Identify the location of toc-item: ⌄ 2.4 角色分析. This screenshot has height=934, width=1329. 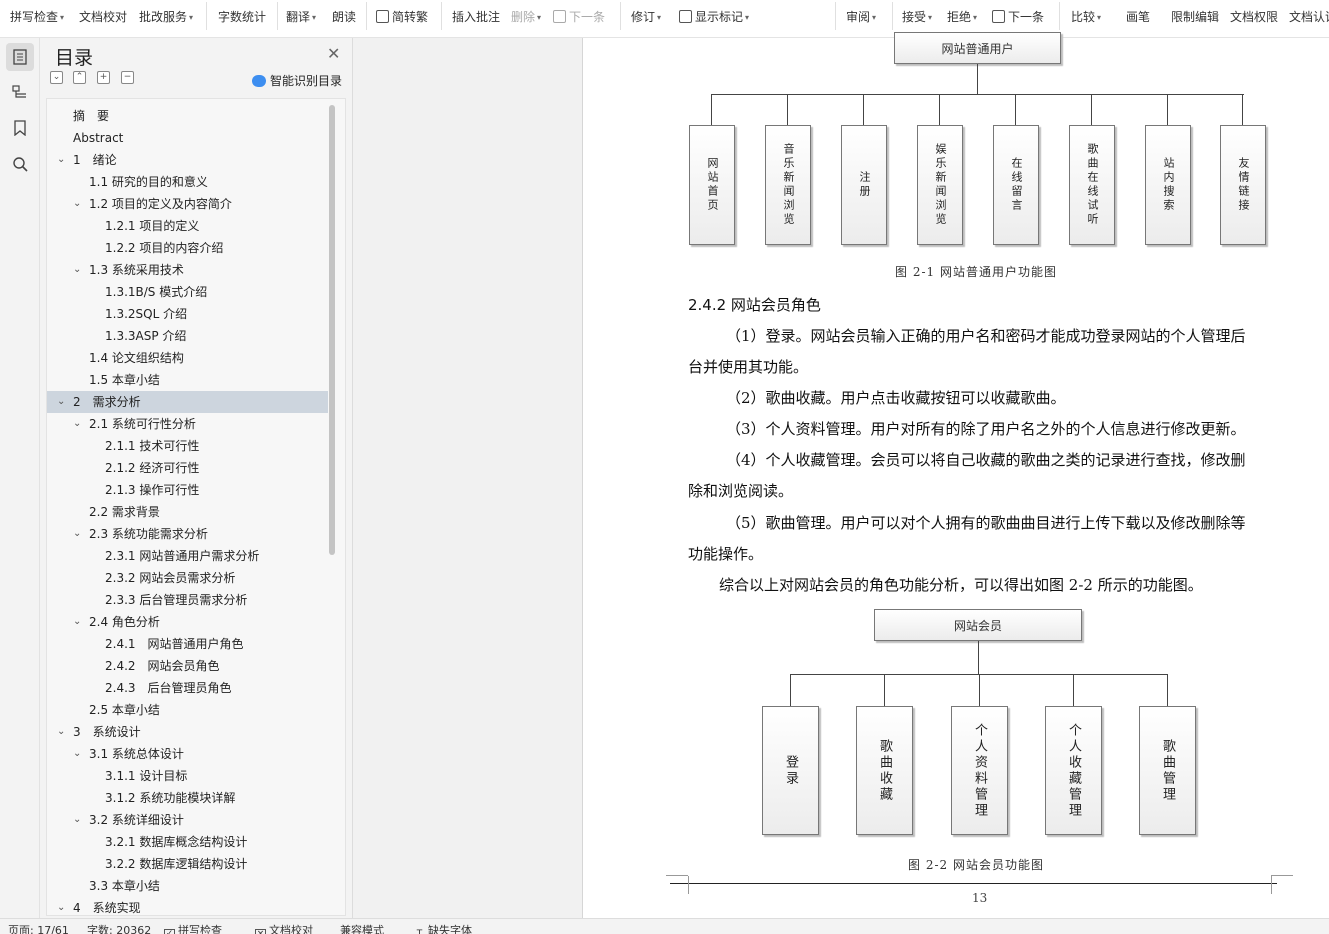
(187, 622).